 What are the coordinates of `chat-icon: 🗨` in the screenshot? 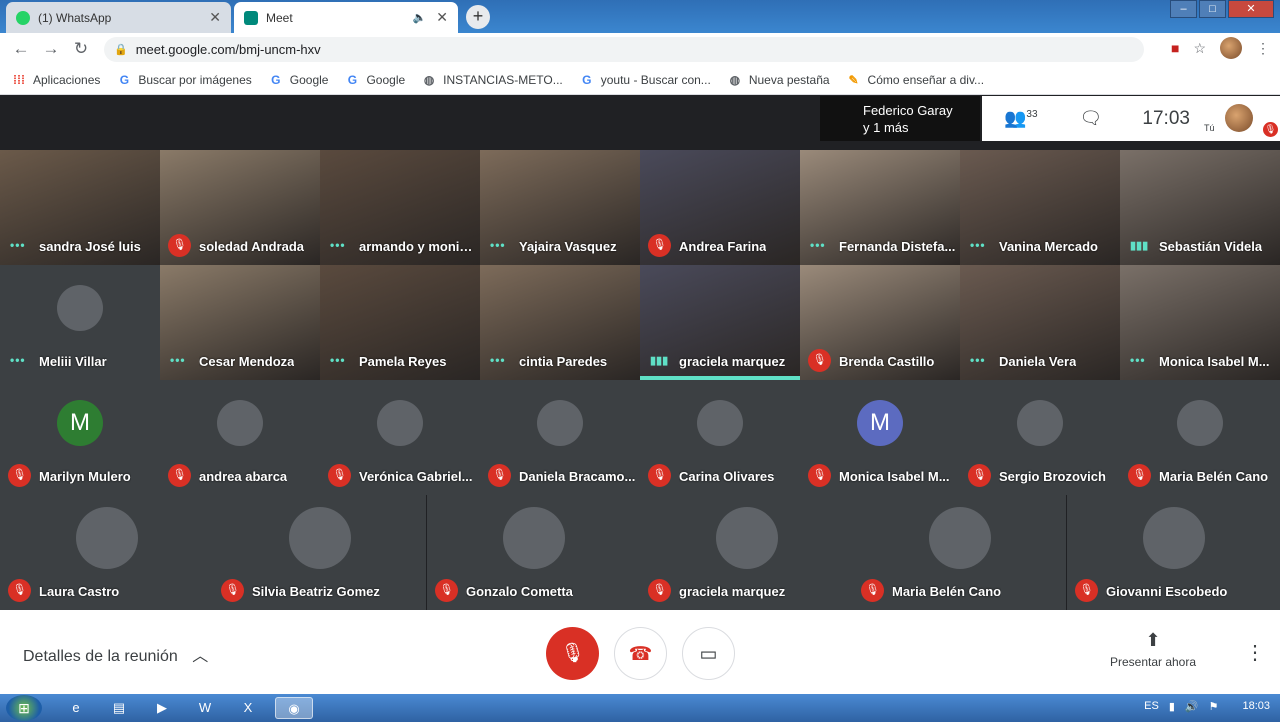 It's located at (1091, 118).